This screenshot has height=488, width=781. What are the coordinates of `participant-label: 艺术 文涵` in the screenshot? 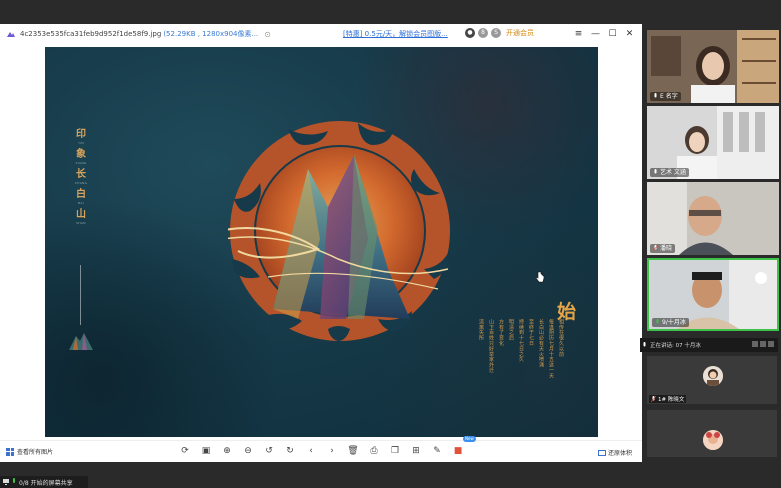 It's located at (669, 172).